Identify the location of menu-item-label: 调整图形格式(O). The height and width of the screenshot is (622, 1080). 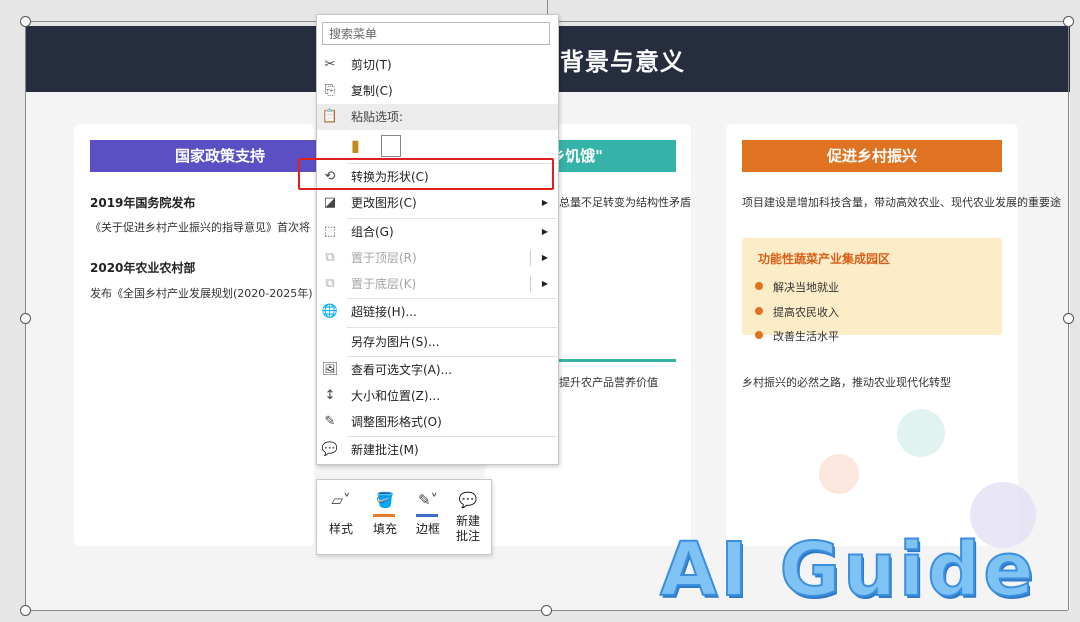
(396, 422).